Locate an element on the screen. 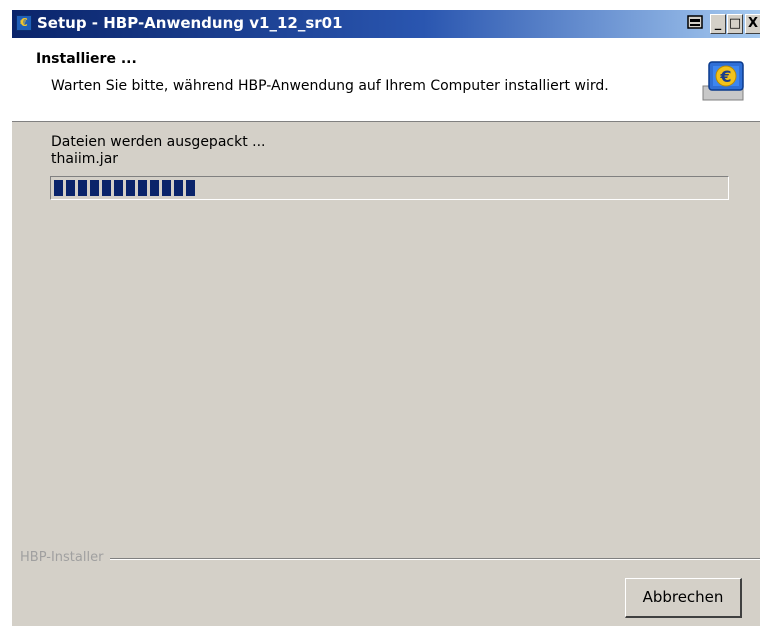 This screenshot has height=626, width=760. install-progress-bar is located at coordinates (389, 188).